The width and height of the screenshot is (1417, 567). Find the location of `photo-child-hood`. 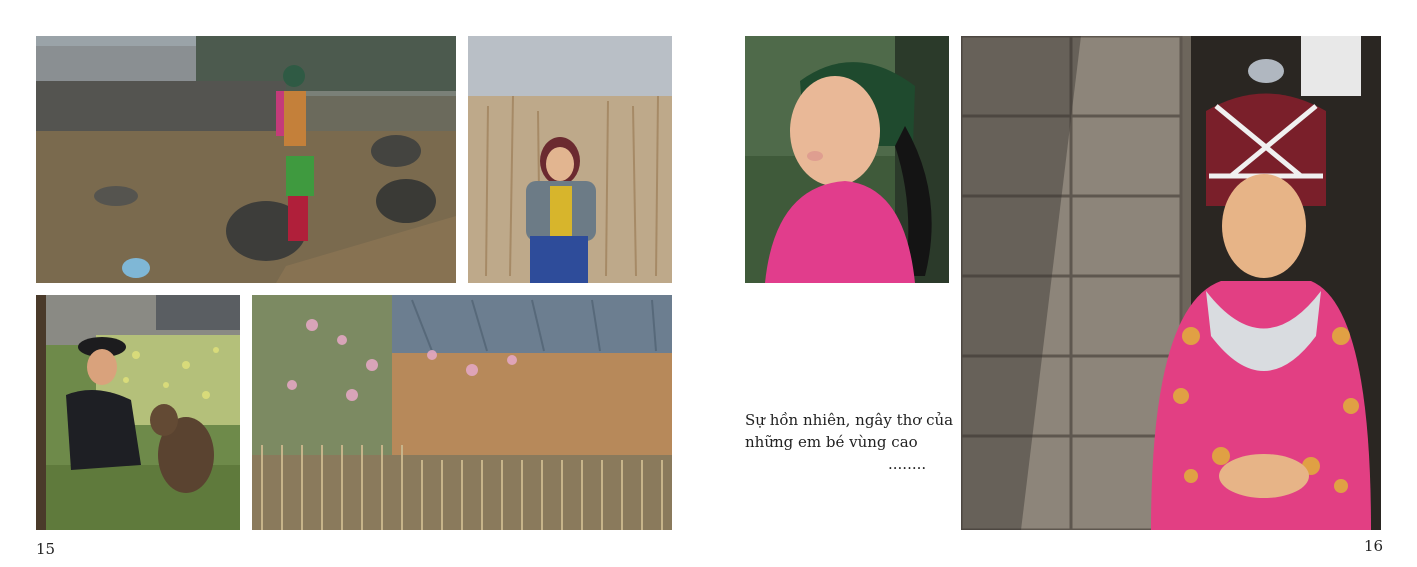

photo-child-hood is located at coordinates (570, 159).